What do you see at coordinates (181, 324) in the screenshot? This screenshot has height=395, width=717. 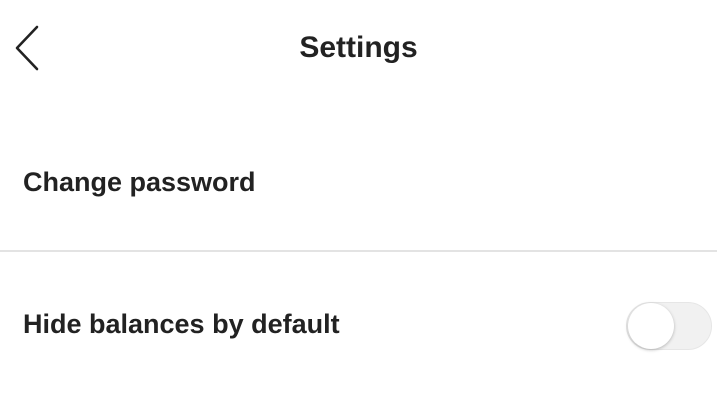 I see `settings-item-label: Hide balances by default` at bounding box center [181, 324].